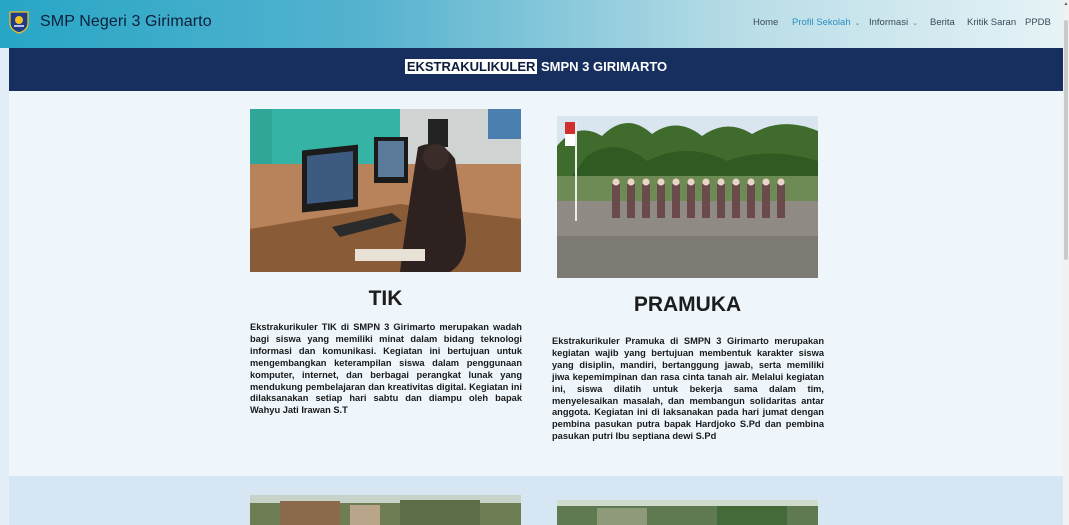 The image size is (1069, 525). I want to click on students-using-computers-photo, so click(385, 190).